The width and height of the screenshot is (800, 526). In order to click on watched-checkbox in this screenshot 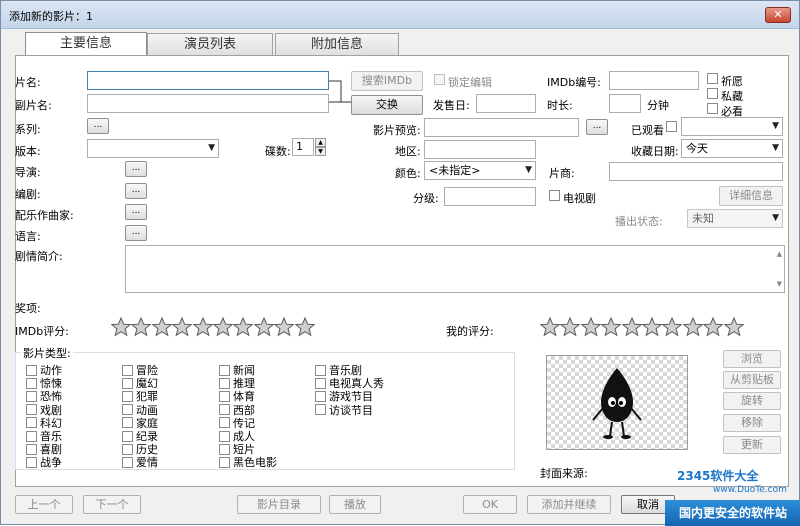, I will do `click(671, 126)`.